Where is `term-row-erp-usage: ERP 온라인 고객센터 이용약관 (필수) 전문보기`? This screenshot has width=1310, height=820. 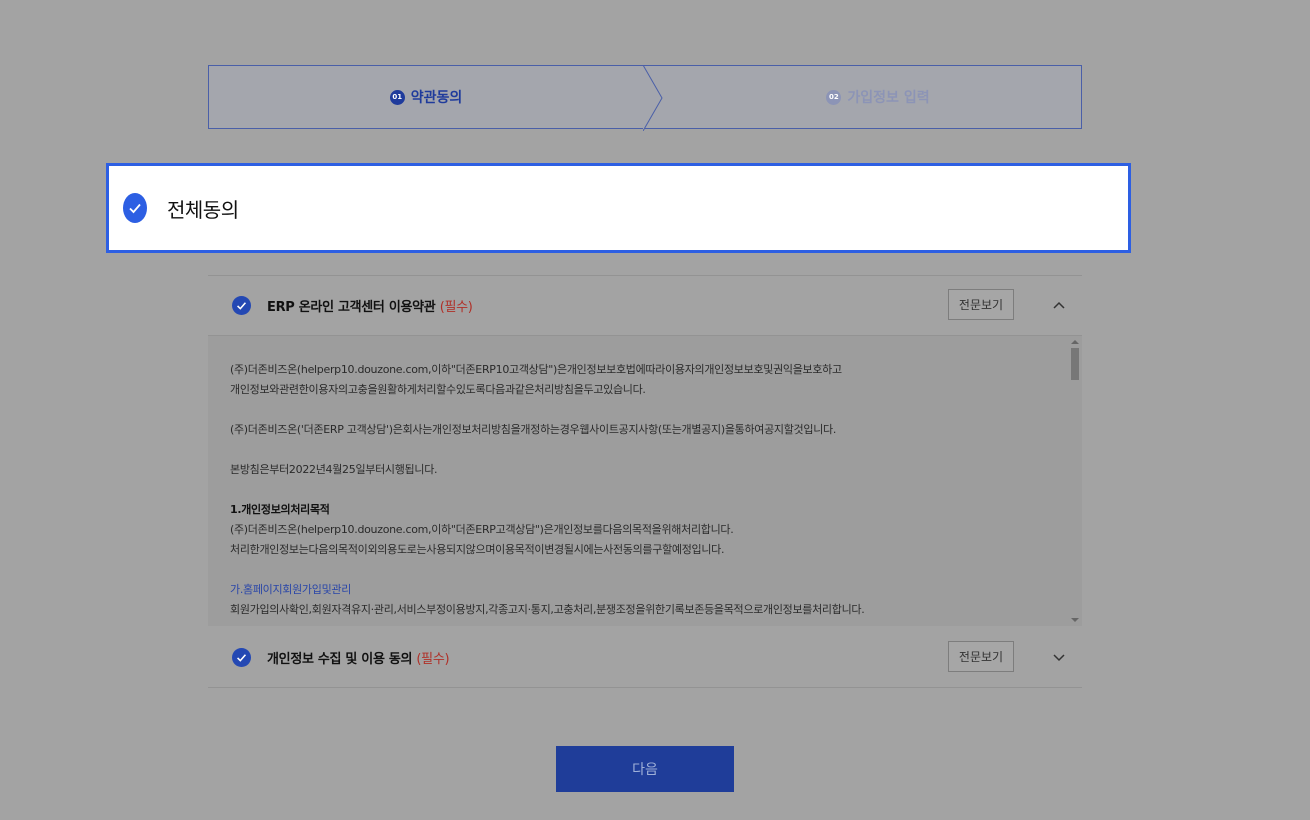 term-row-erp-usage: ERP 온라인 고객센터 이용약관 (필수) 전문보기 is located at coordinates (645, 305).